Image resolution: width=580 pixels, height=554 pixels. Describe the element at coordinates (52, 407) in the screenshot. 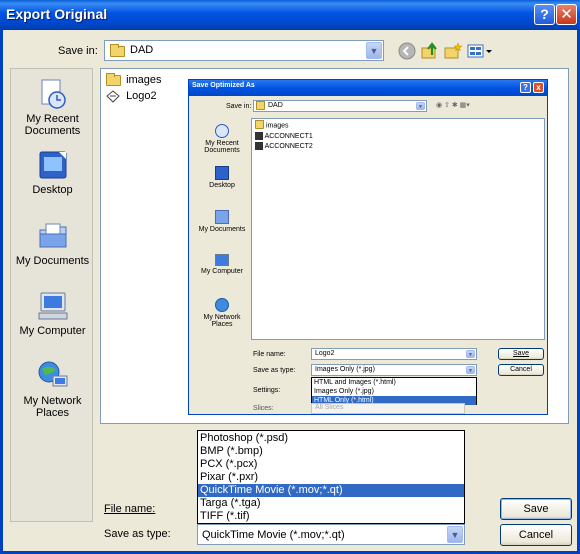

I see `place-label: My Network Places` at that location.